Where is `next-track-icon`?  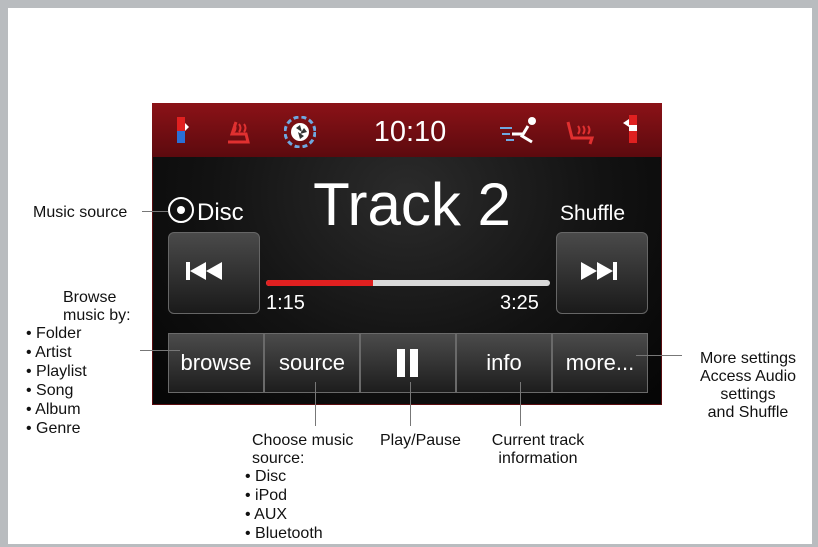
next-track-icon is located at coordinates (599, 271).